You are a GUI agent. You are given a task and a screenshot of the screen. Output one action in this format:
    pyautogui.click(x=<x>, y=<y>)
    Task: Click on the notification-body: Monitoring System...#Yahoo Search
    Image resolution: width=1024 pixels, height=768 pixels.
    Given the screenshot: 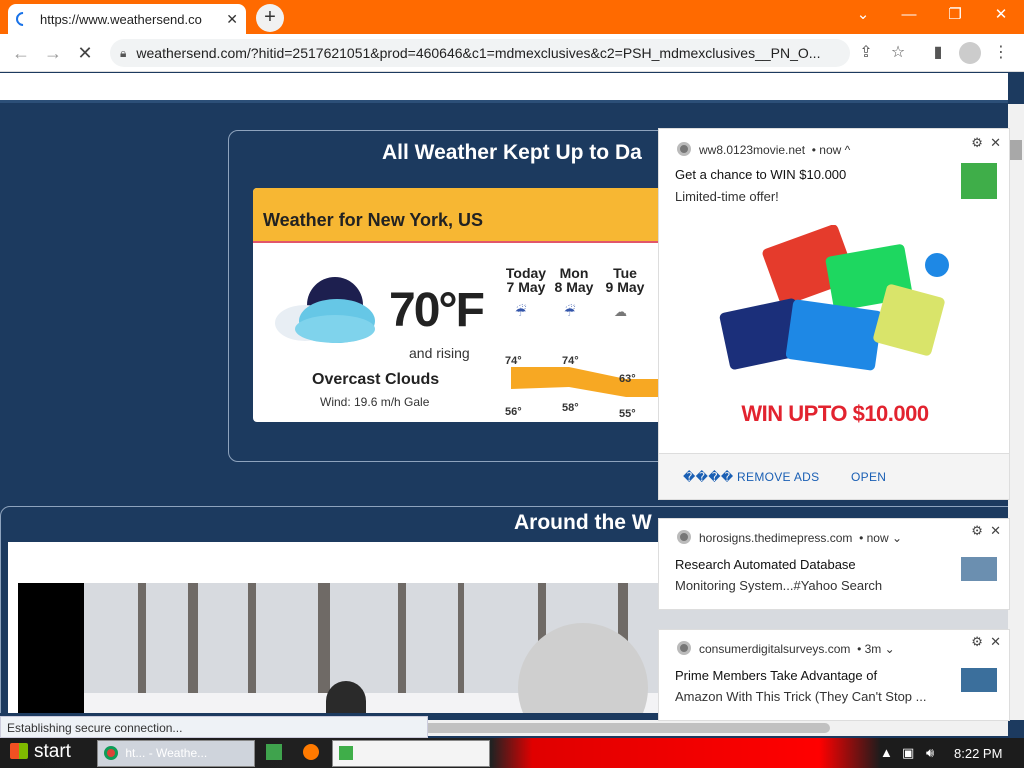 What is the action you would take?
    pyautogui.click(x=779, y=585)
    